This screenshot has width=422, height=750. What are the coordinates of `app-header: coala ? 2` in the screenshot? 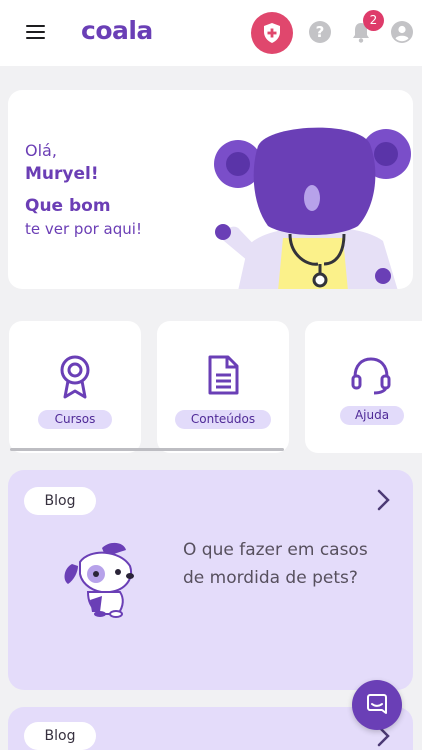 It's located at (211, 33).